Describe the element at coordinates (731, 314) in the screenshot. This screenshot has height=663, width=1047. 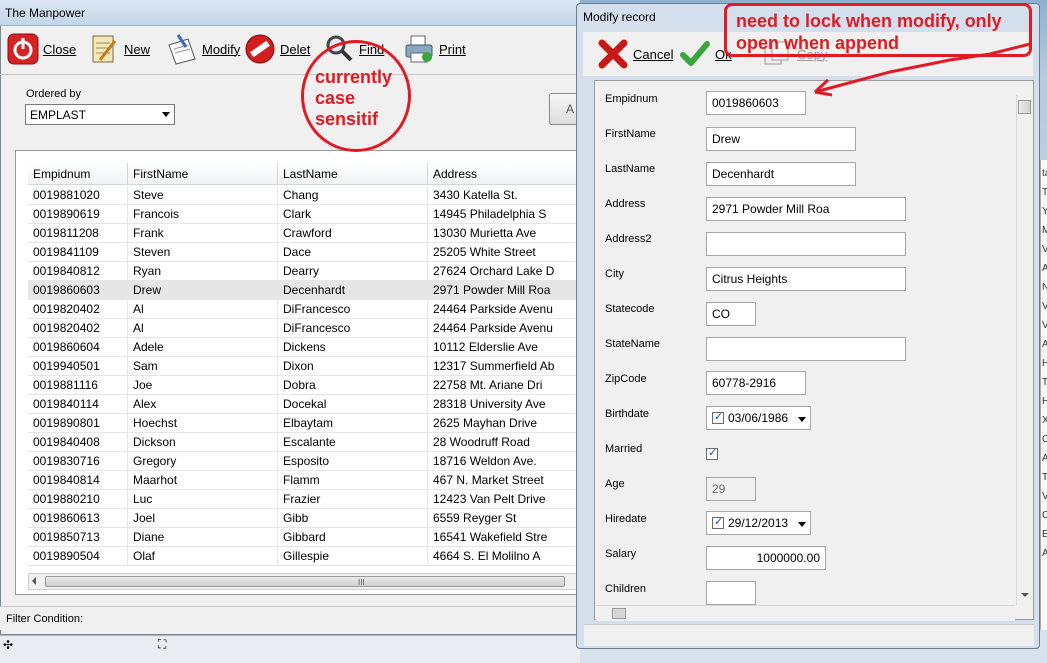
I see `statecode-field: CO` at that location.